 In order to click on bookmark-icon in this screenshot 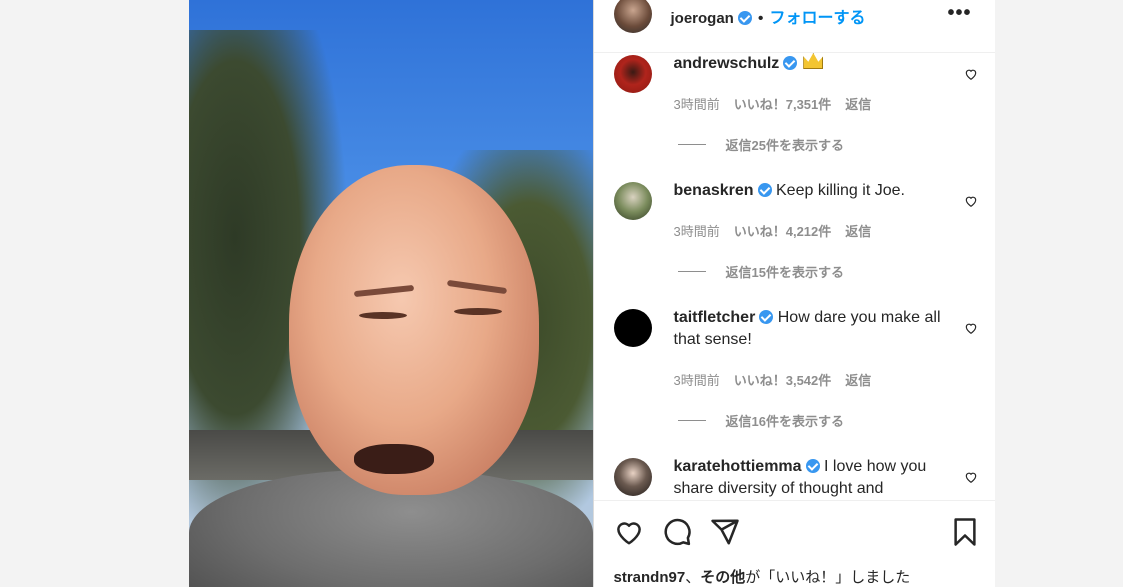, I will do `click(965, 532)`.